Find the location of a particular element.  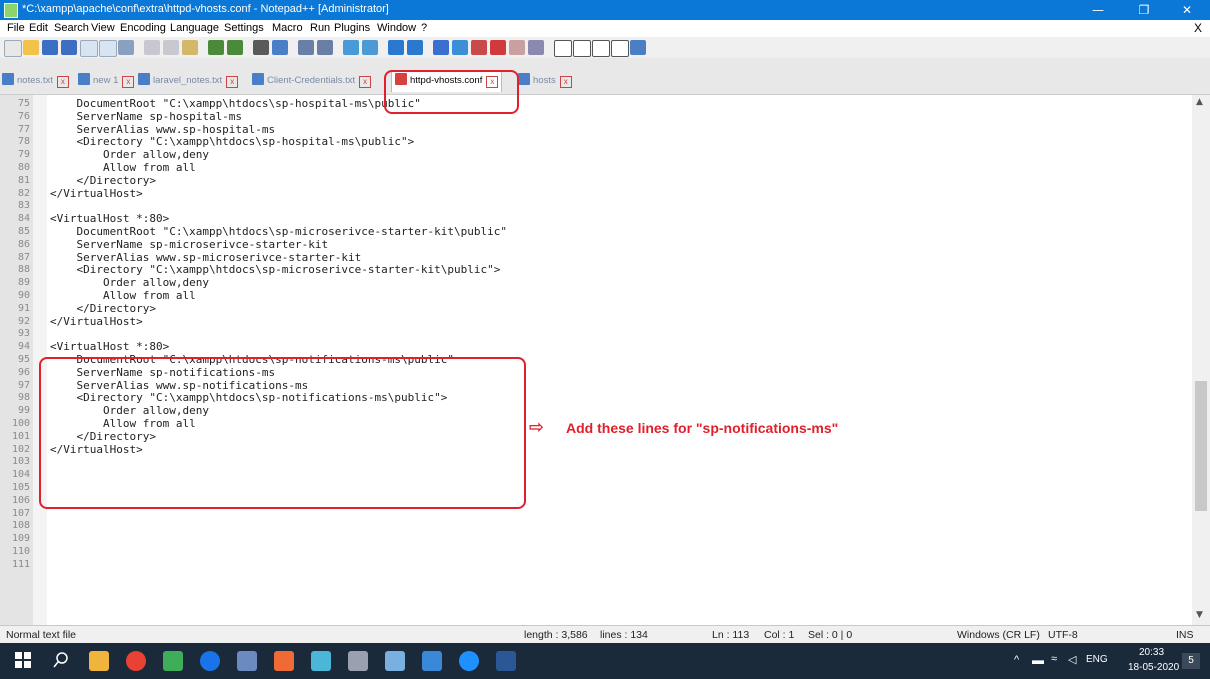

zoom-out-icon is located at coordinates (325, 47).